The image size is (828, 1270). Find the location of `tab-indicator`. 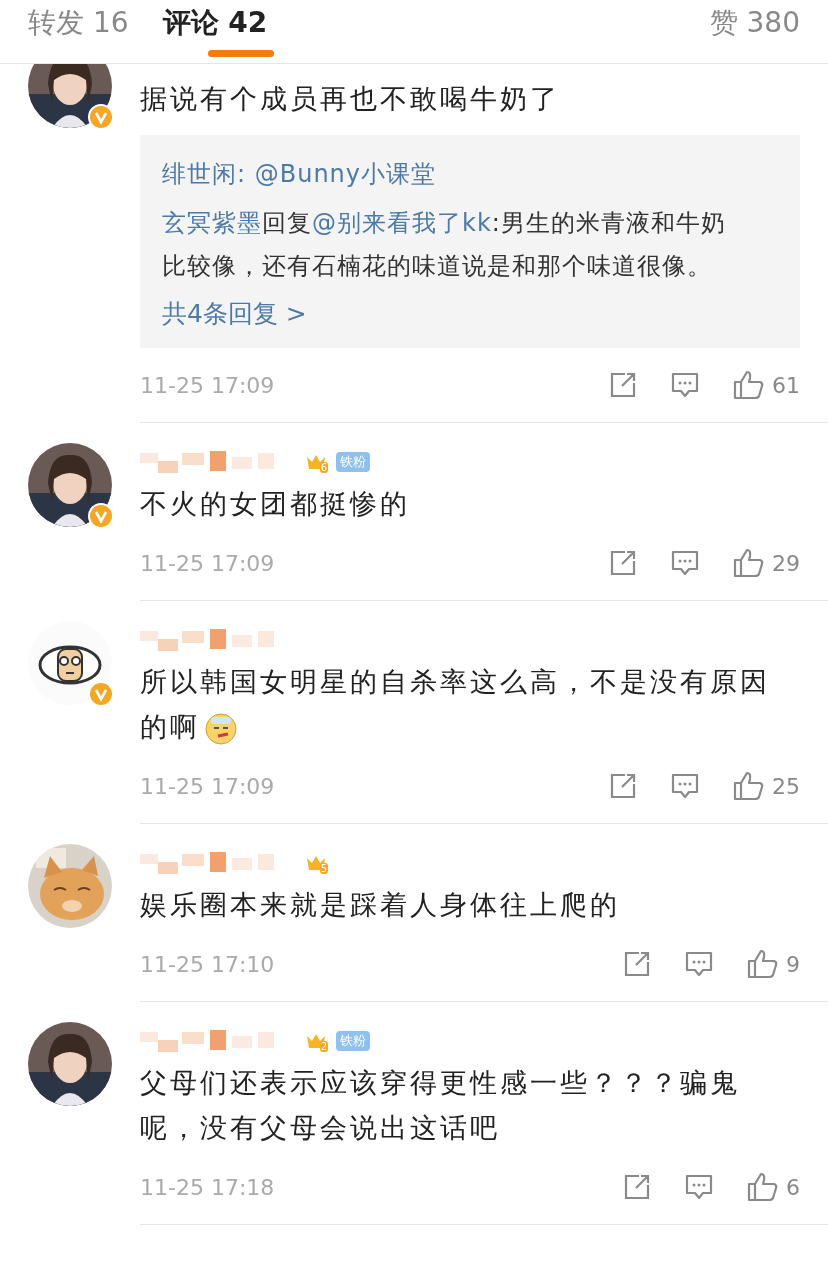

tab-indicator is located at coordinates (240, 53).